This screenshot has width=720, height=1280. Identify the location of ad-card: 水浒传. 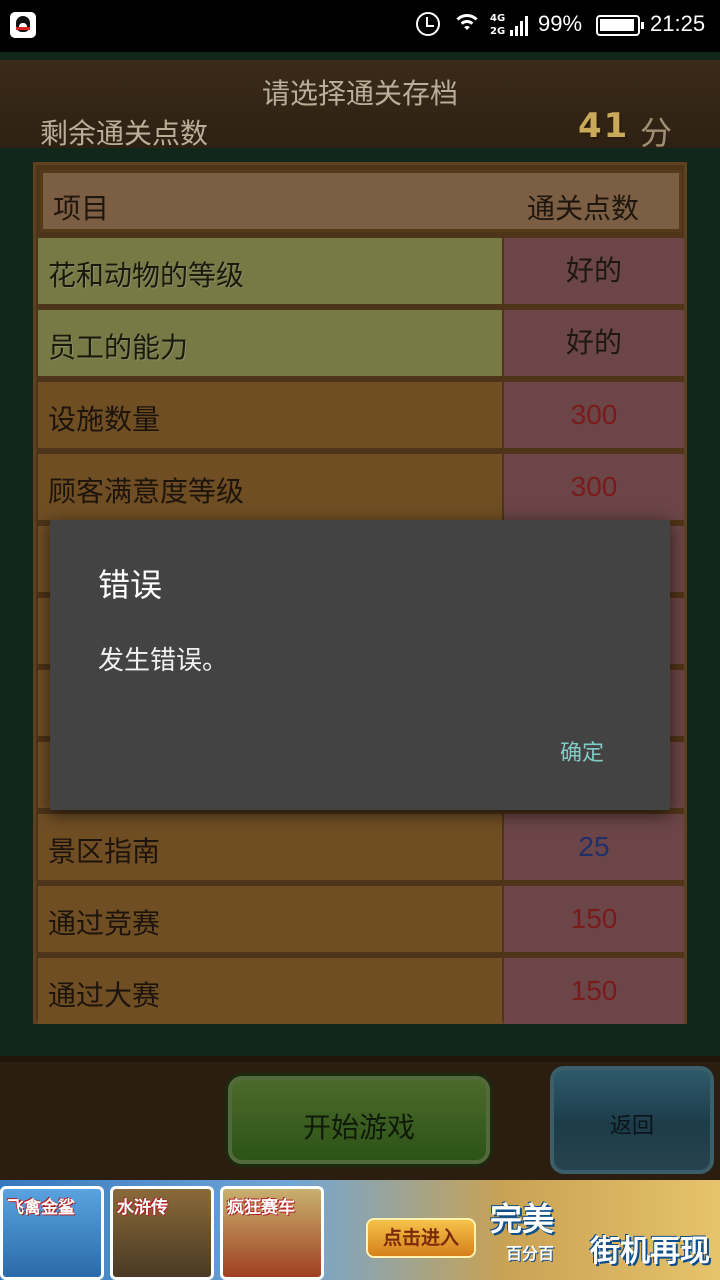
(162, 1233).